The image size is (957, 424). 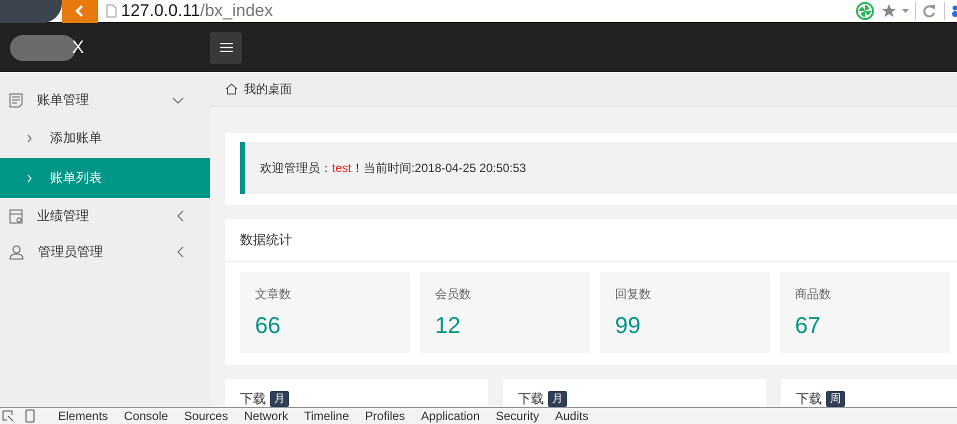 What do you see at coordinates (105, 100) in the screenshot?
I see `sidebar-item: 账单管理` at bounding box center [105, 100].